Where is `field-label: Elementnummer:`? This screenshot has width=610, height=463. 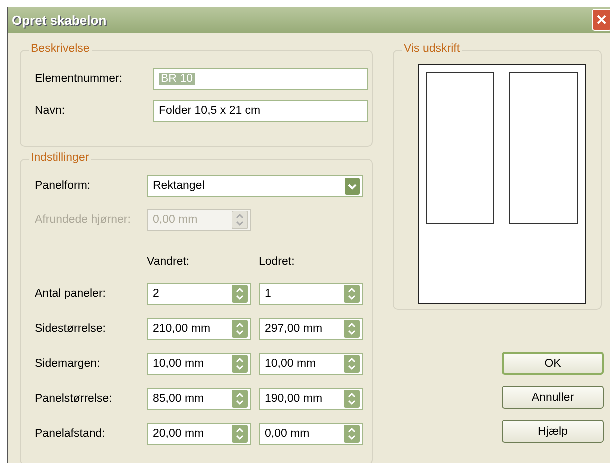 field-label: Elementnummer: is located at coordinates (79, 79).